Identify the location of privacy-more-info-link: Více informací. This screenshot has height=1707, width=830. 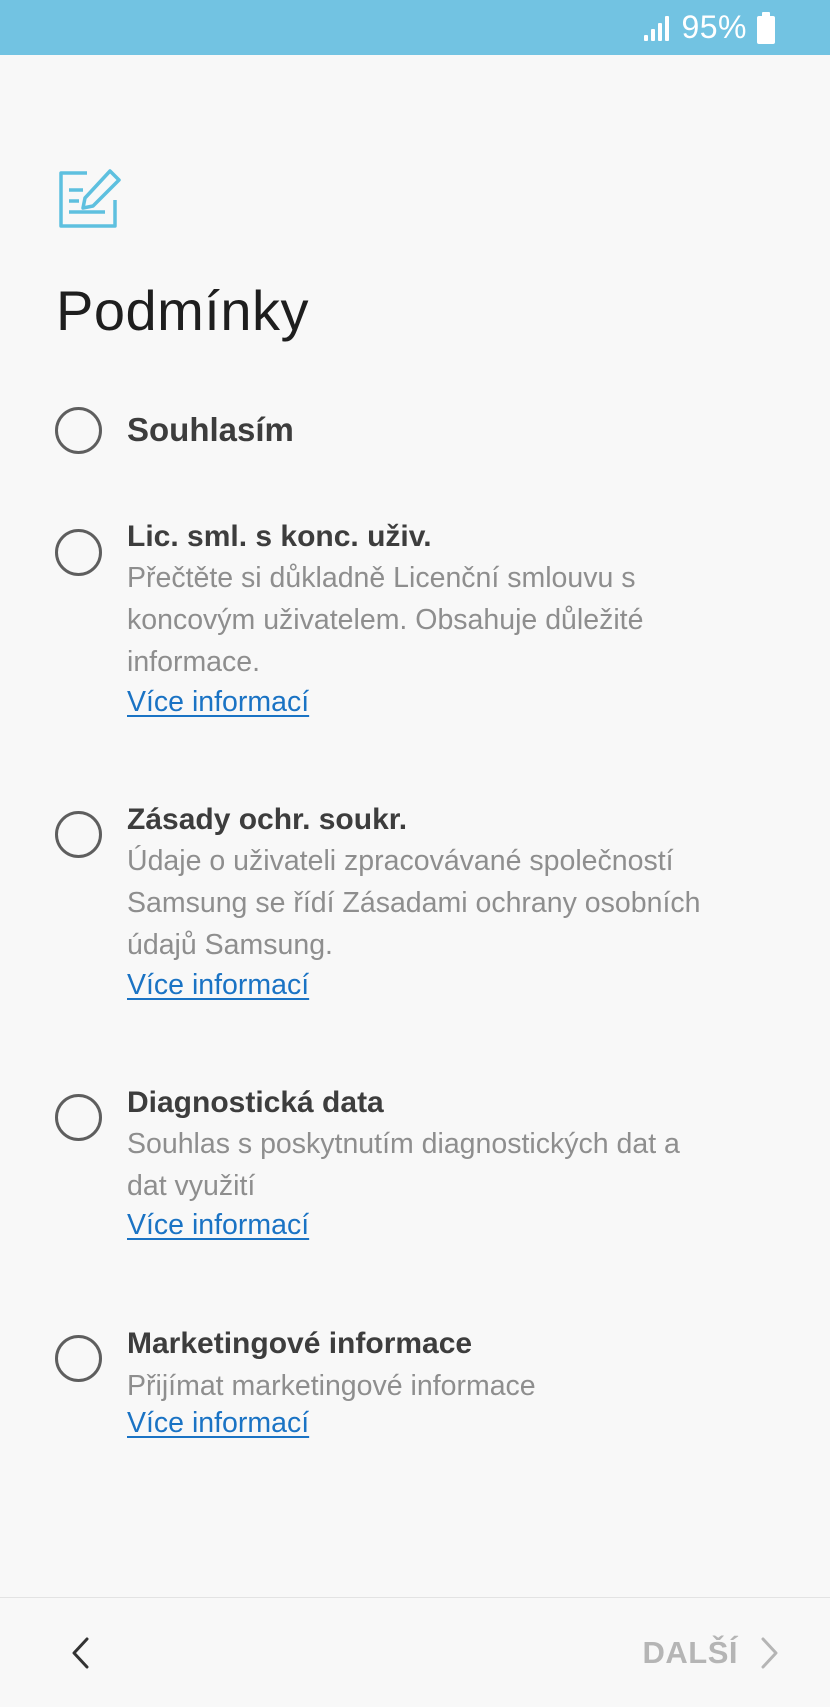
(218, 985).